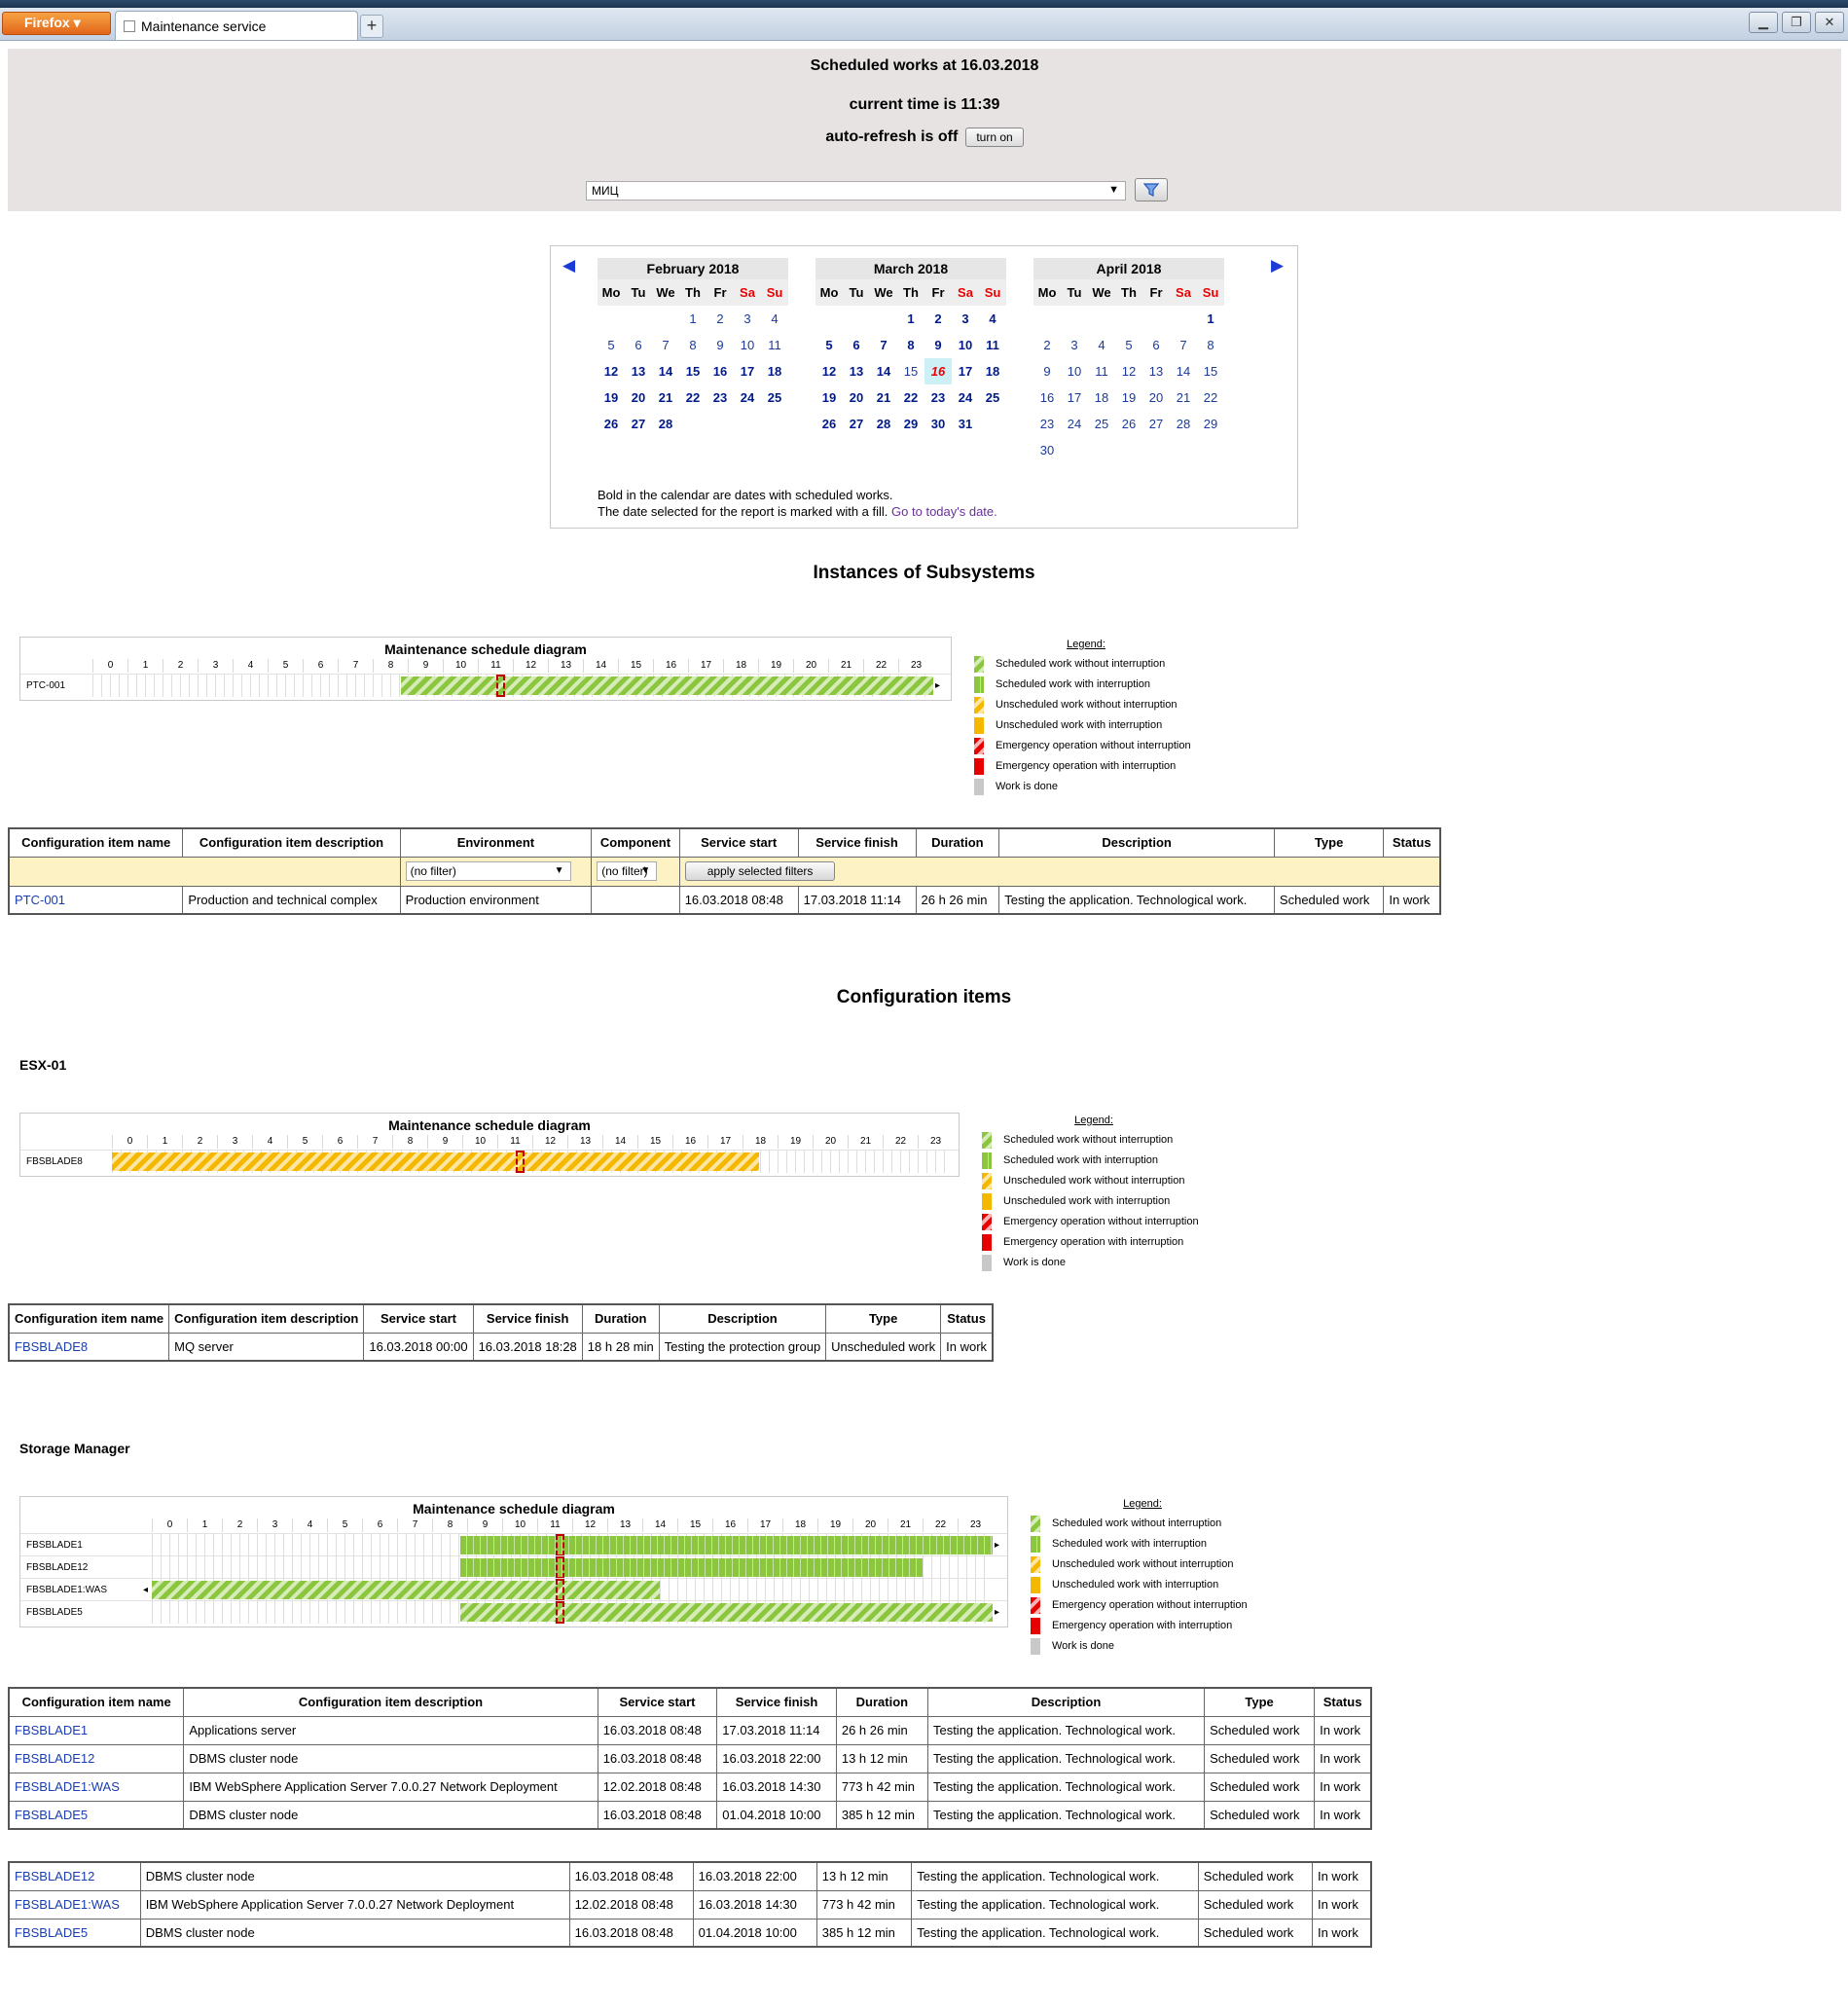  I want to click on calendar-day: 2, so click(720, 319).